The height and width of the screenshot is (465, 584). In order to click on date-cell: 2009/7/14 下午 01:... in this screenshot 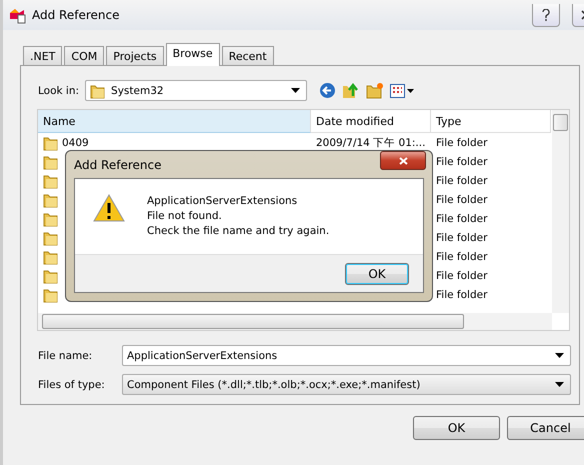, I will do `click(371, 143)`.